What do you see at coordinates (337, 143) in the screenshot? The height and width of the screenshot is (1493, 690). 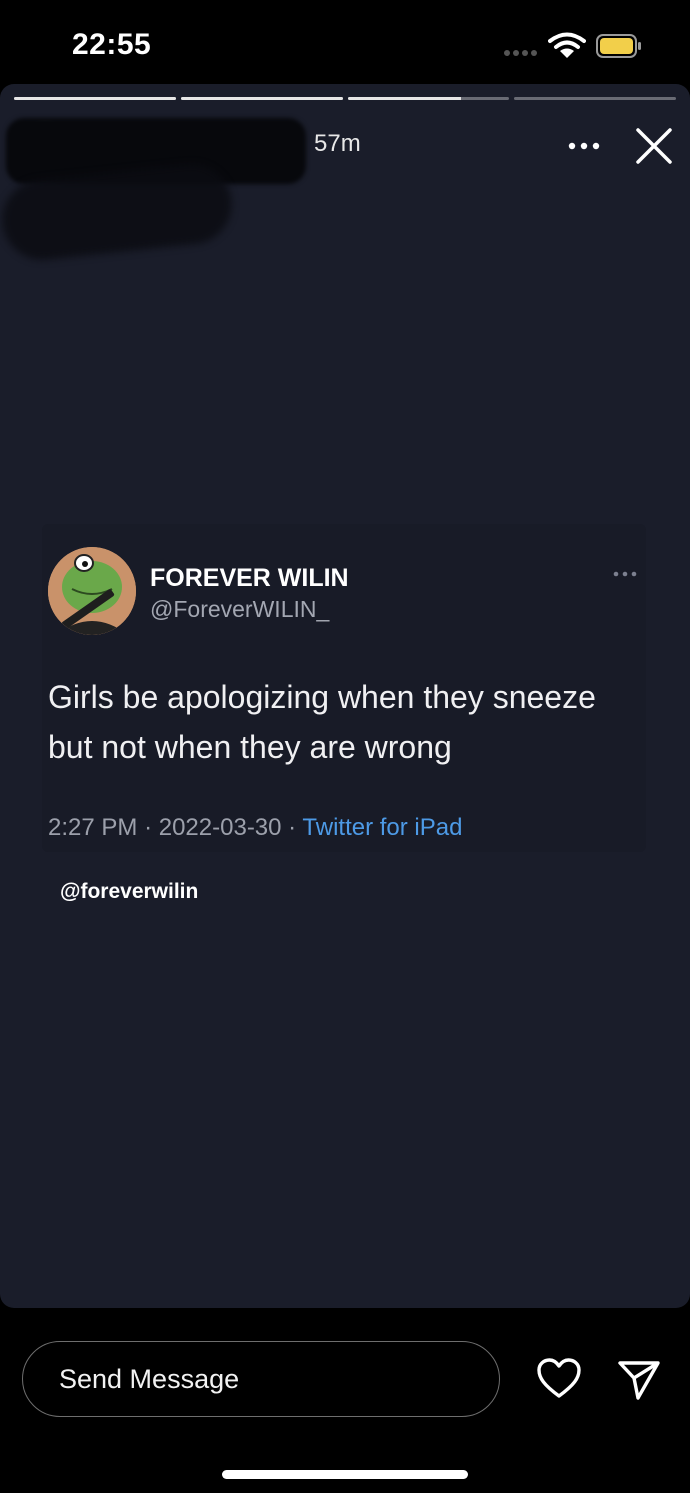 I see `story-time-ago: 57m` at bounding box center [337, 143].